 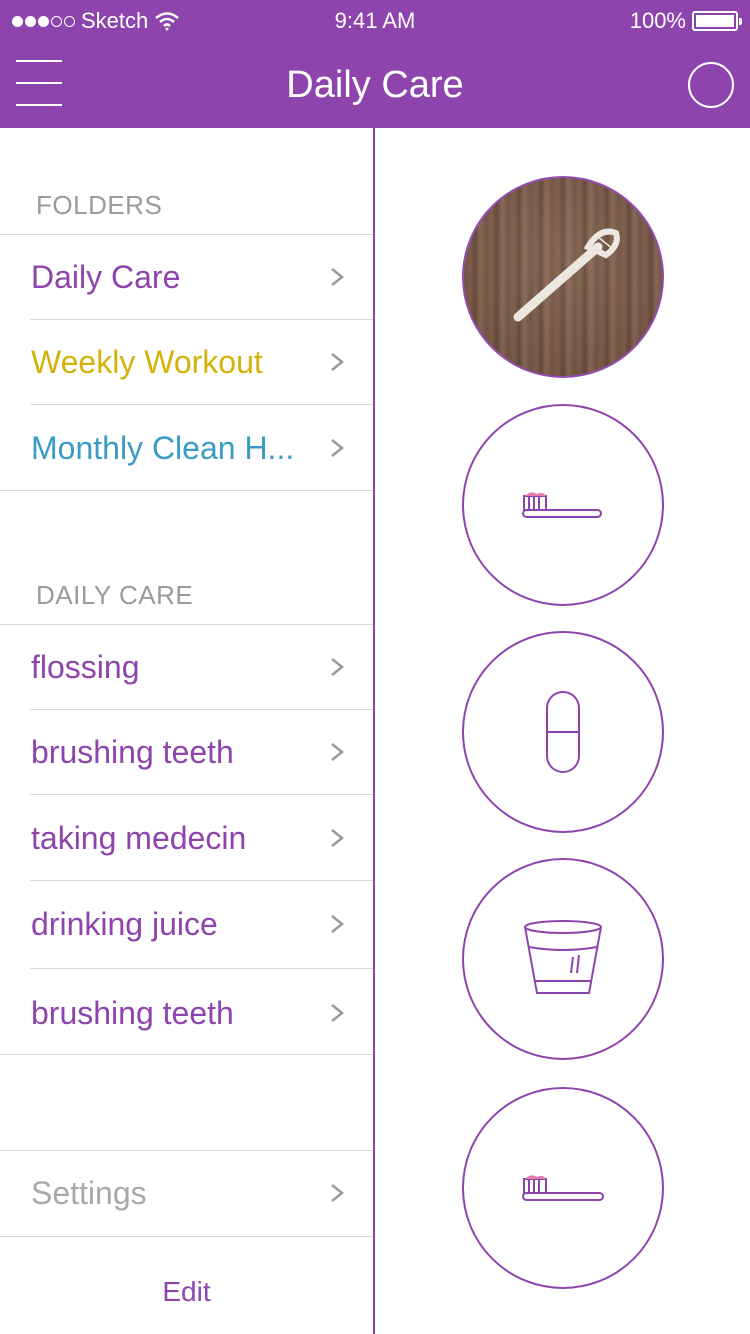 I want to click on pill-capsule-icon, so click(x=563, y=732).